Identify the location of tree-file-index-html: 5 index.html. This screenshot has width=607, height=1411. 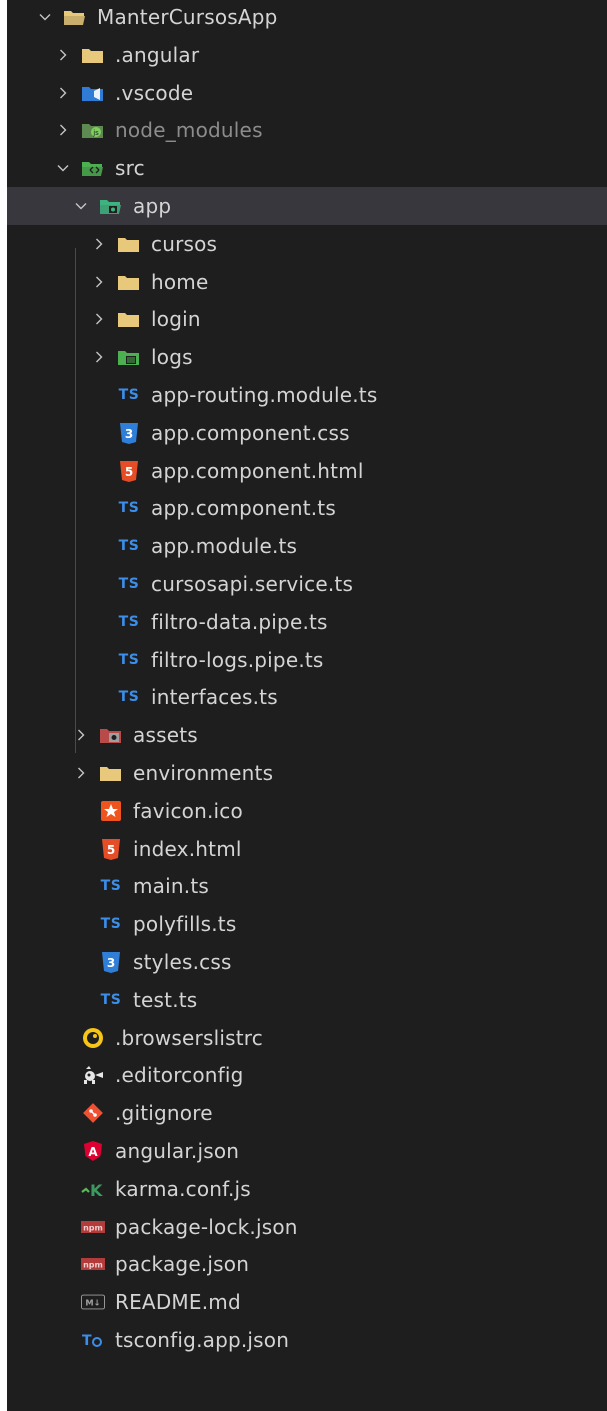
(307, 849).